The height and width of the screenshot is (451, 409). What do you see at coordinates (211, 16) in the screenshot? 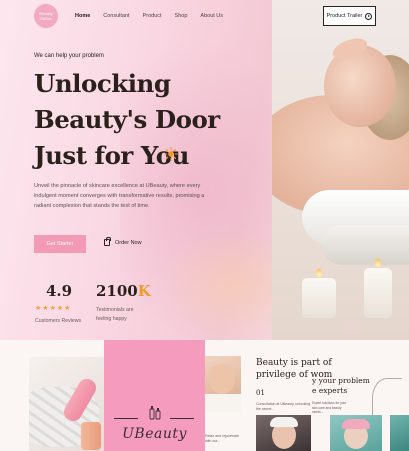
I see `nav-item-about-us: About Us` at bounding box center [211, 16].